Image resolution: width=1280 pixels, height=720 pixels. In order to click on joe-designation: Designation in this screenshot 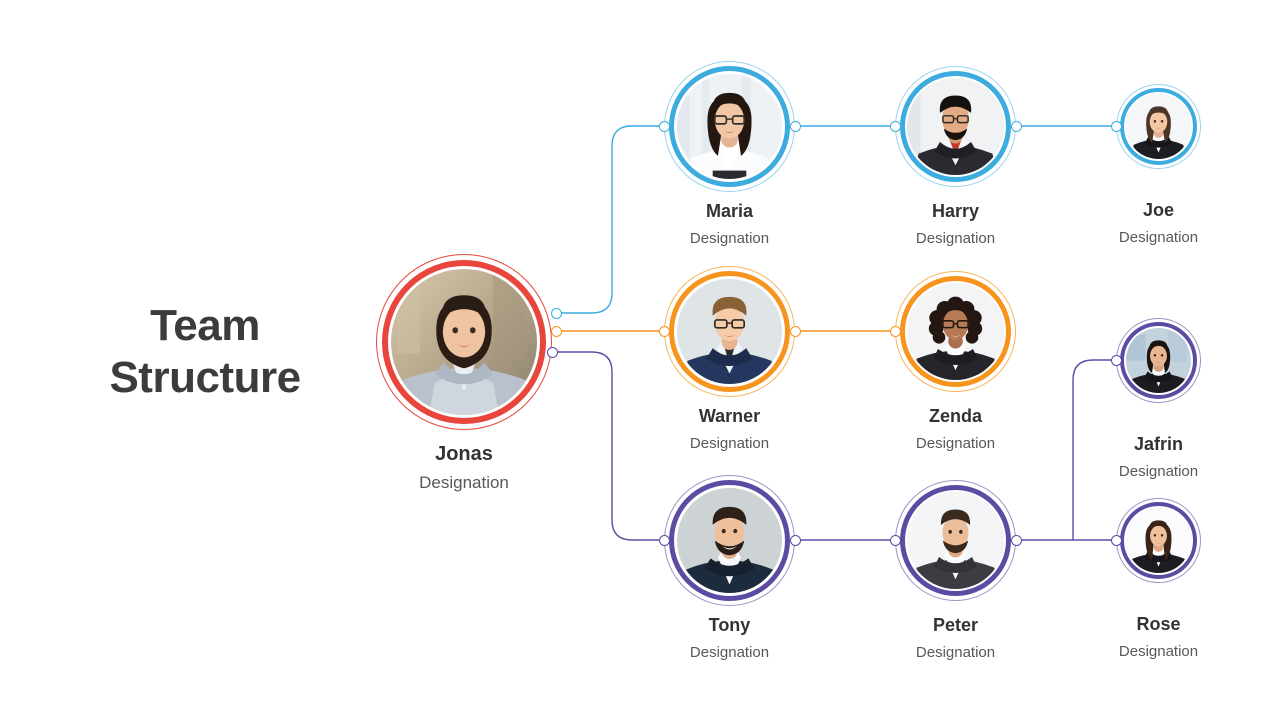, I will do `click(1158, 237)`.